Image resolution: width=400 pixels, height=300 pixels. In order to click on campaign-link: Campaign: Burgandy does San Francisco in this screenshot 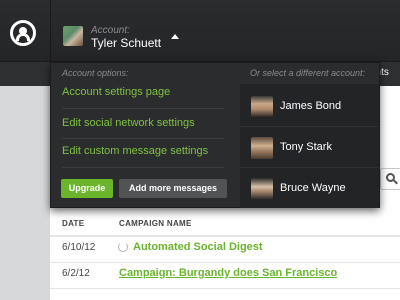, I will do `click(228, 273)`.